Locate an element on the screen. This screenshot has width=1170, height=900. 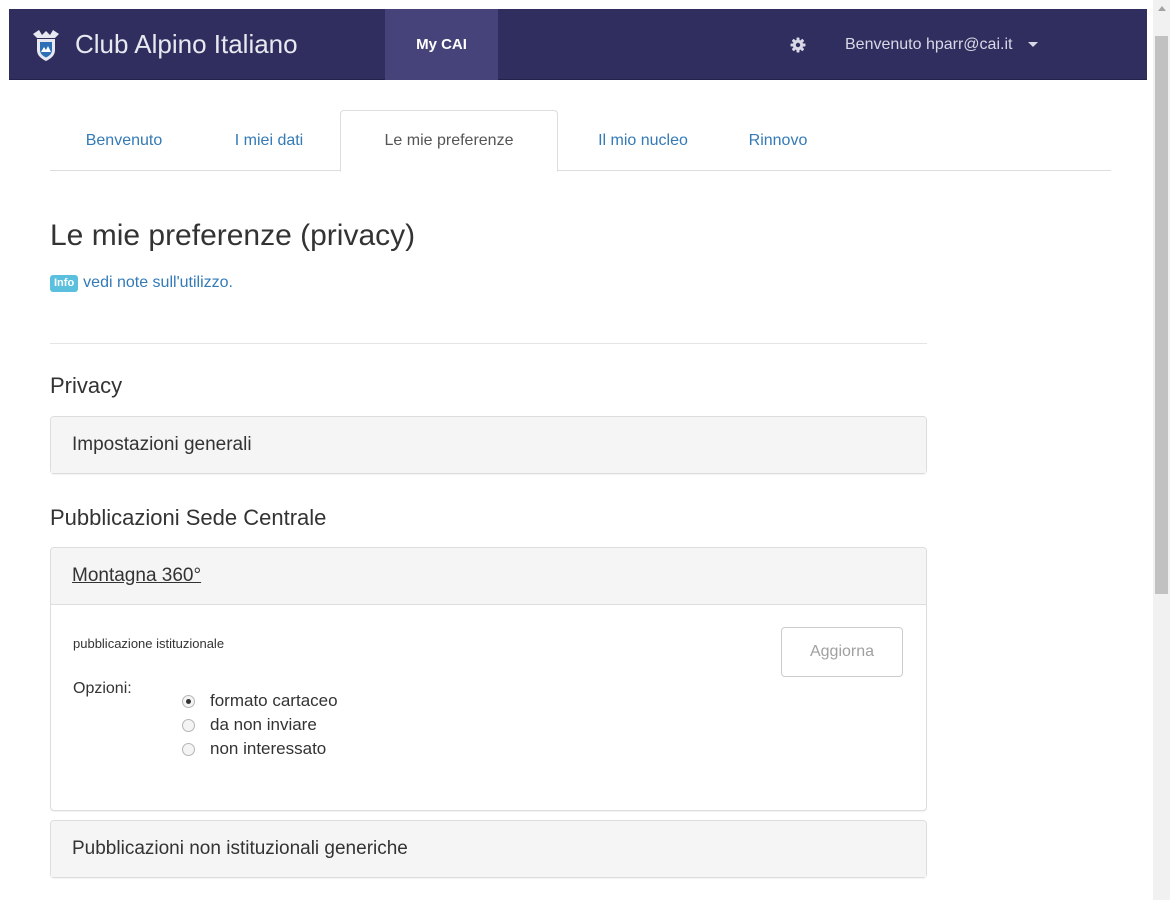
user-menu-dropdown: Benvenuto hparr@cai.it is located at coordinates (942, 44).